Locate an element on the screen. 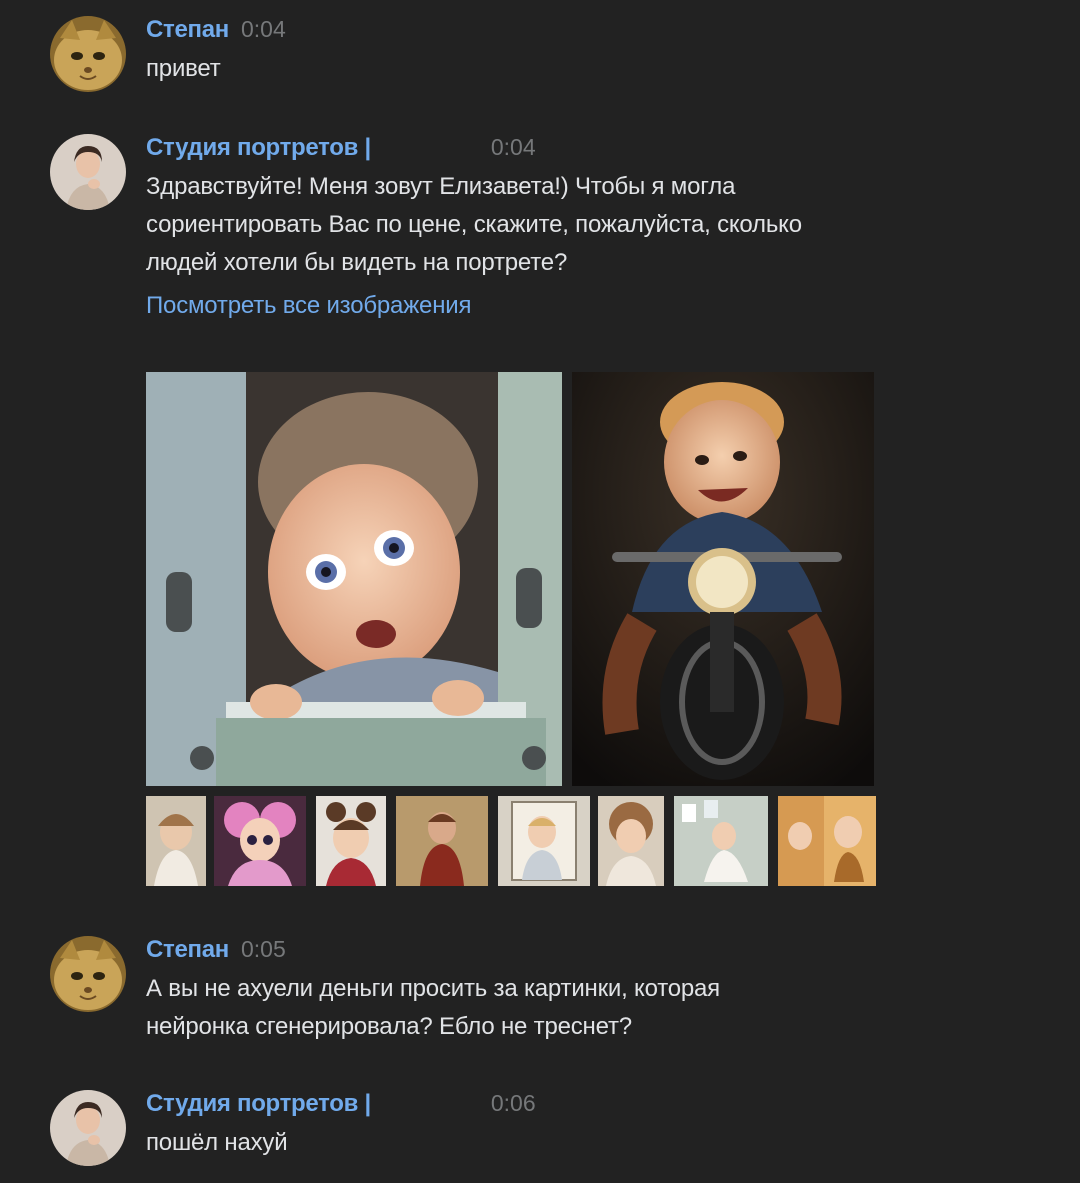 The image size is (1080, 1183). message-line: пошёл нахуй is located at coordinates (217, 1142).